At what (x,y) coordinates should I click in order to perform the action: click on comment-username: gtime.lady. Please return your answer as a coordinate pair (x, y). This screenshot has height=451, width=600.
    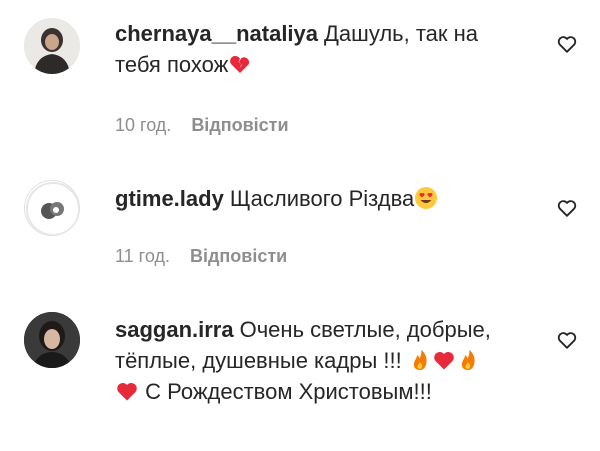
    Looking at the image, I should click on (169, 198).